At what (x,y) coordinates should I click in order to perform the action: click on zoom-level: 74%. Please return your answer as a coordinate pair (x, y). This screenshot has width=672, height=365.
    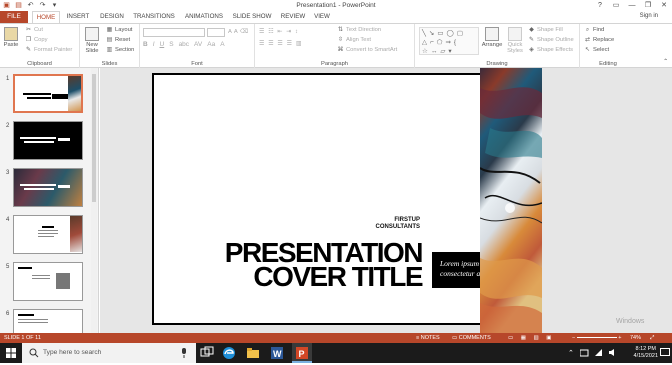
    Looking at the image, I should click on (635, 338).